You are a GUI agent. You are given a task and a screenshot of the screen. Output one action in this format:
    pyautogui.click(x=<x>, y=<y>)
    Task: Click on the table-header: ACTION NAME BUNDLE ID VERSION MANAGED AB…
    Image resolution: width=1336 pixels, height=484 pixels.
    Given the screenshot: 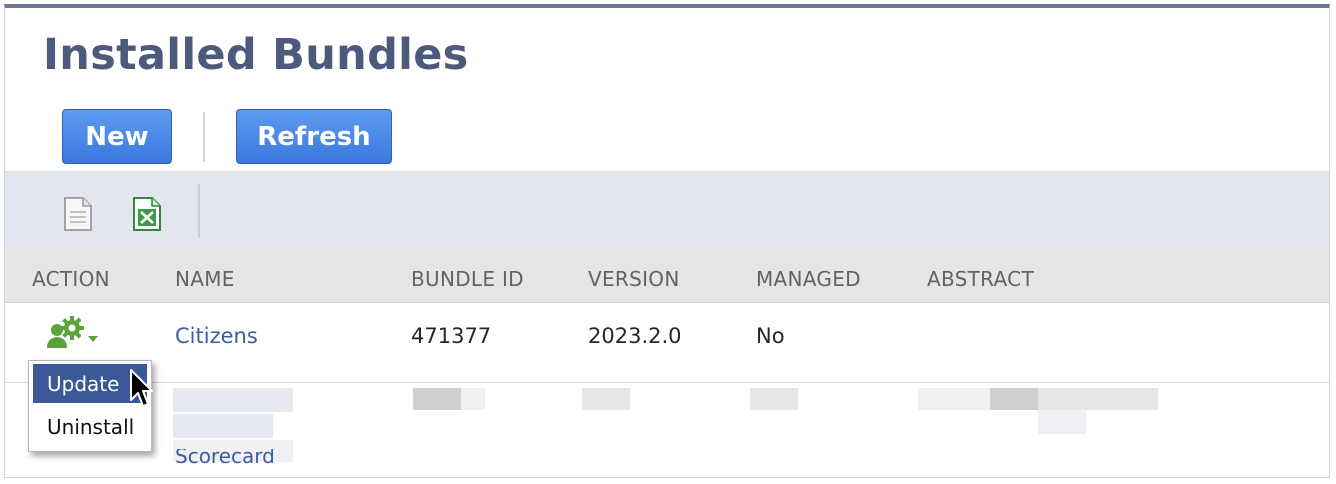 What is the action you would take?
    pyautogui.click(x=667, y=276)
    